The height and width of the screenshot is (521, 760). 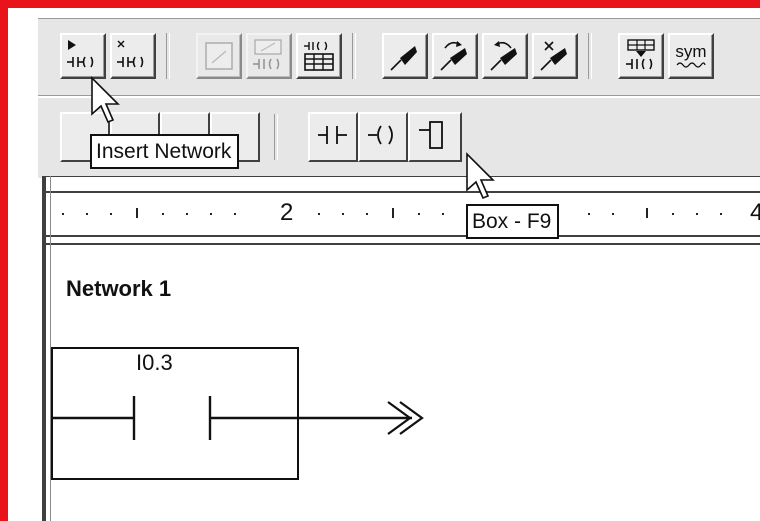 I want to click on selected-element-box, so click(x=175, y=413).